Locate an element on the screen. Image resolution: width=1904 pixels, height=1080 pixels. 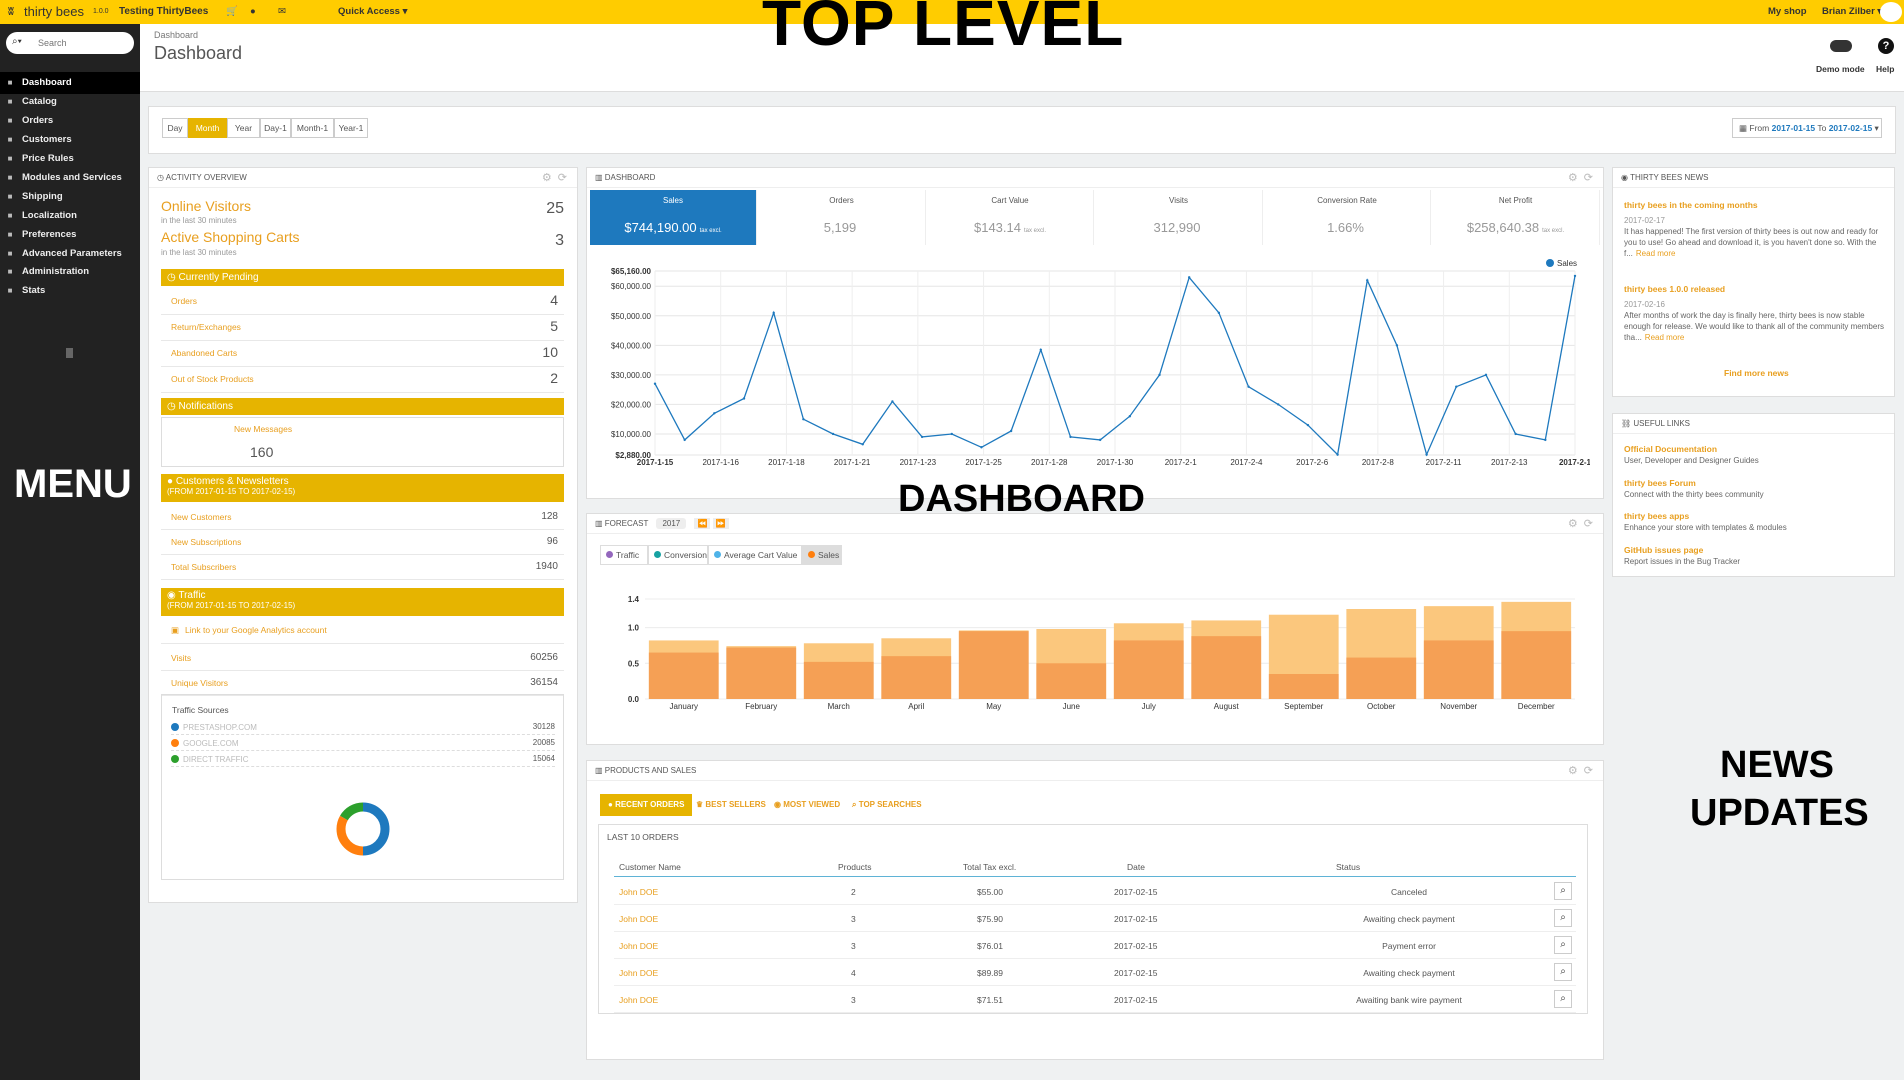
search-icon: ⌕▾ is located at coordinates (17, 41).